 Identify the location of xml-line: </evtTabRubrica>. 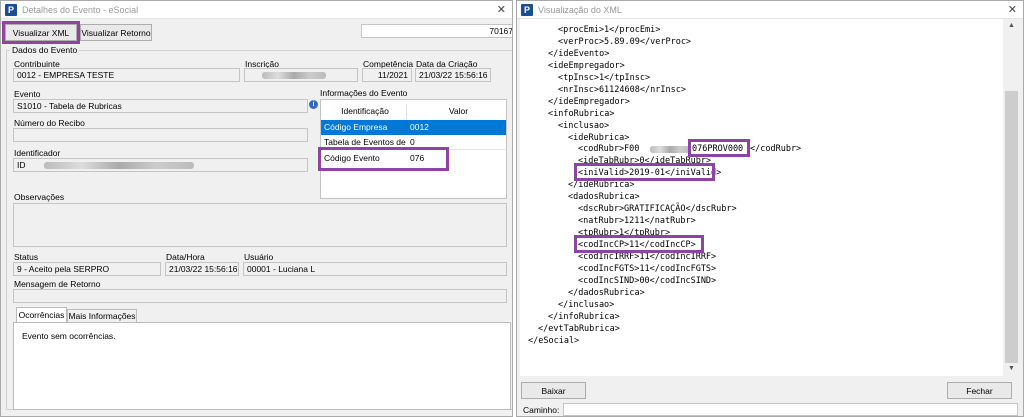
(579, 329).